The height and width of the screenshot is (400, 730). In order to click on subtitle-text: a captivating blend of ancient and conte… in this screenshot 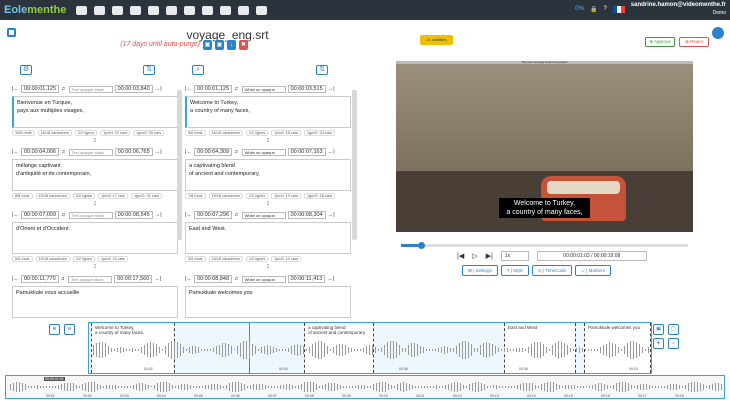, I will do `click(268, 175)`.